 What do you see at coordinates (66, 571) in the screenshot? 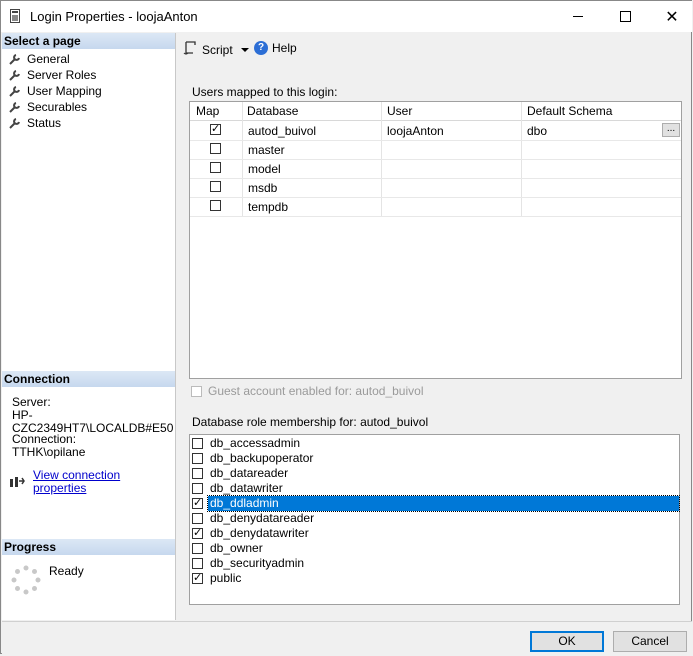
I see `progress-status: Ready` at bounding box center [66, 571].